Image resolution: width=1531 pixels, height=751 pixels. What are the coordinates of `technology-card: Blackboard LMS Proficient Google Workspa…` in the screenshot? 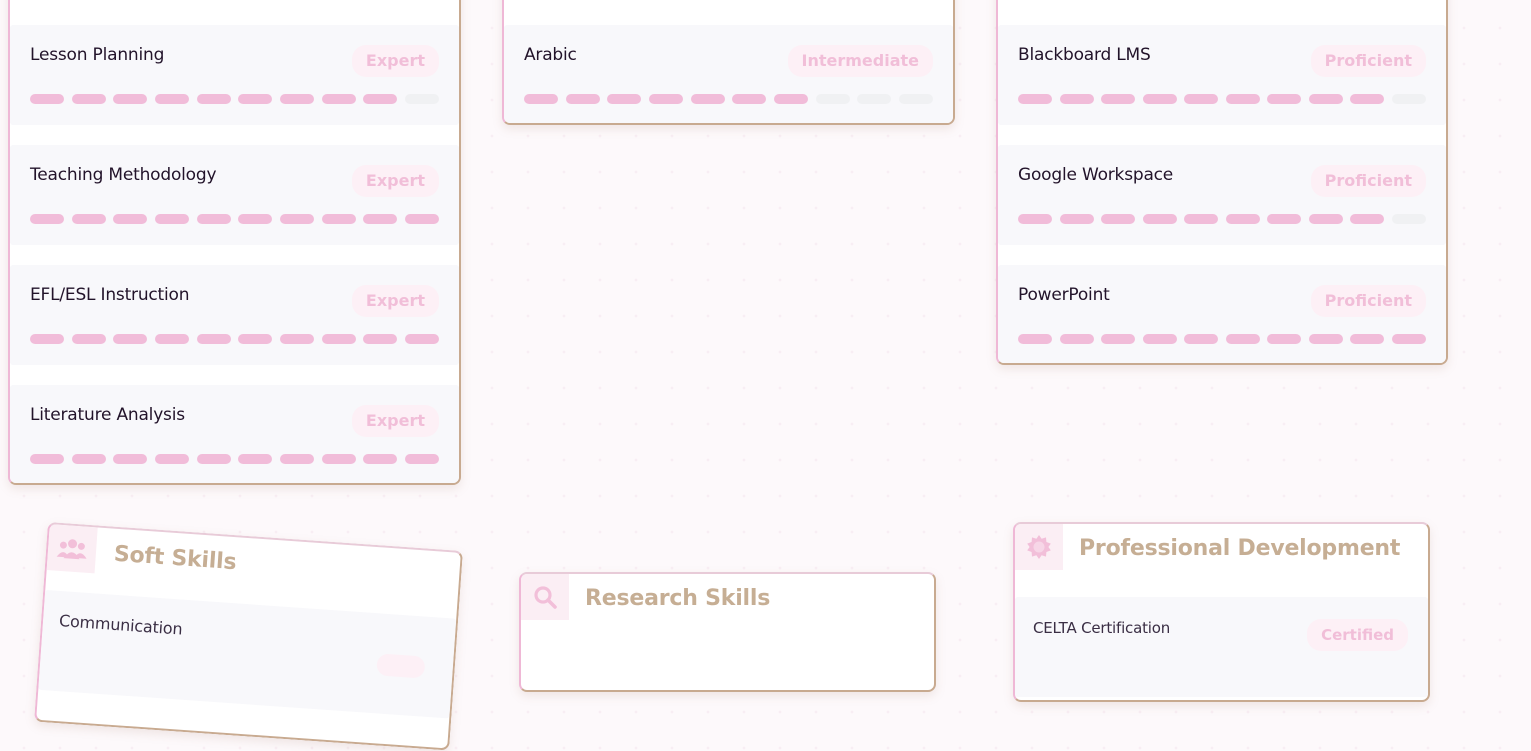 It's located at (1222, 182).